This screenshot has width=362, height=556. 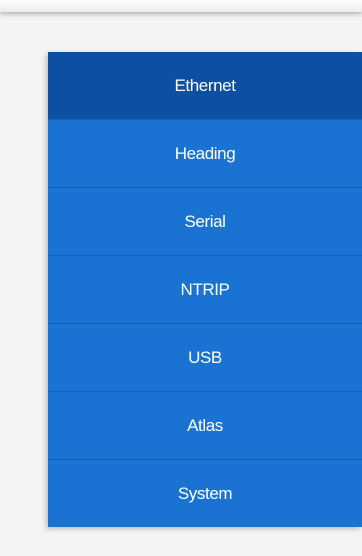 What do you see at coordinates (205, 221) in the screenshot?
I see `nav-item-serial: Serial` at bounding box center [205, 221].